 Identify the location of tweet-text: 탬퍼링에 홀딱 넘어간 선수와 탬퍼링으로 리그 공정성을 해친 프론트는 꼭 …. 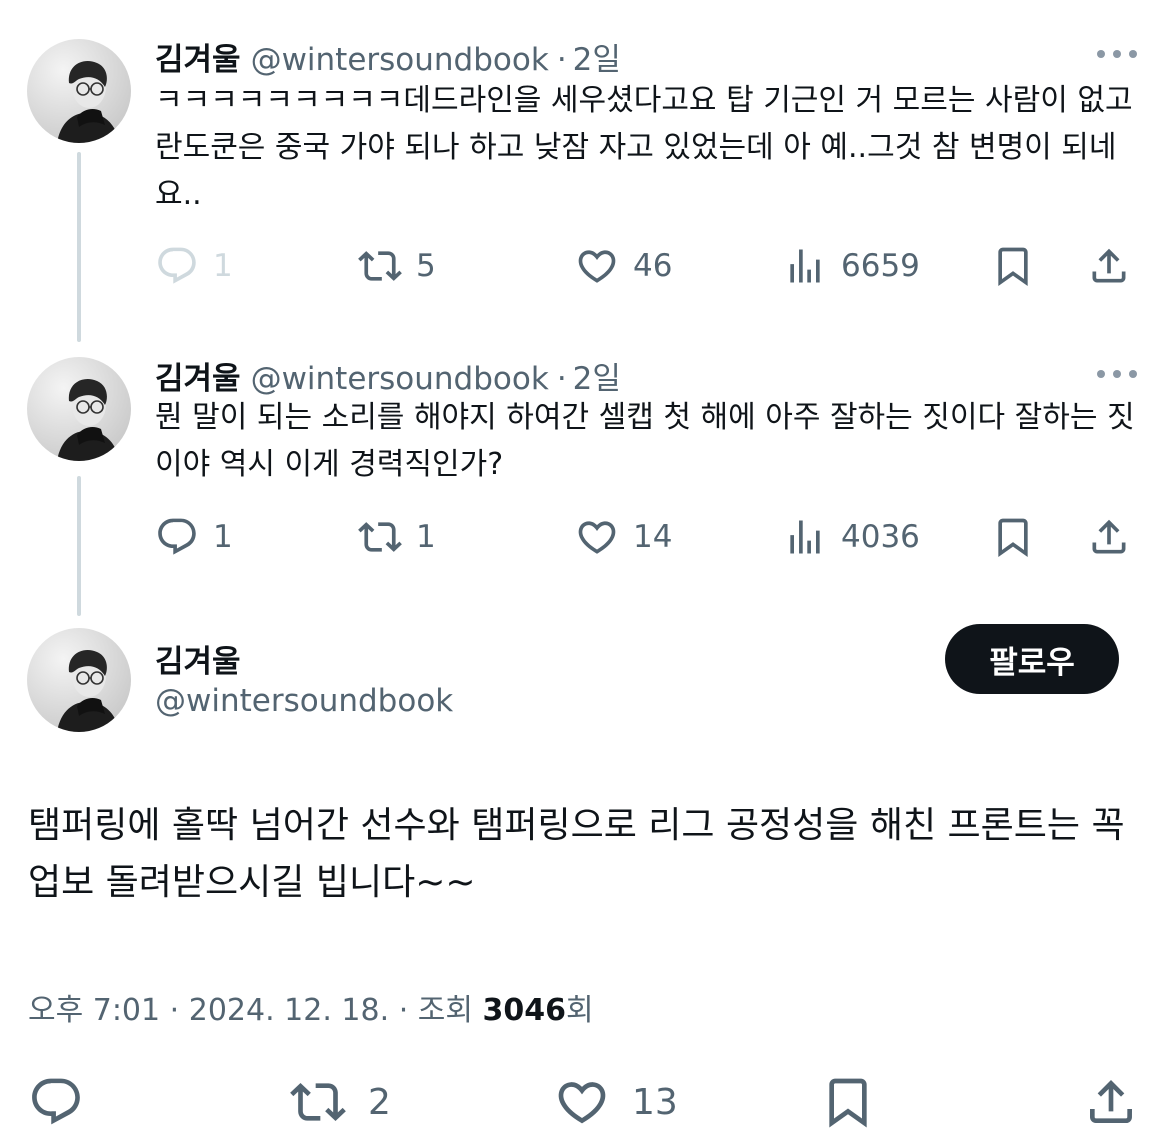
(576, 854).